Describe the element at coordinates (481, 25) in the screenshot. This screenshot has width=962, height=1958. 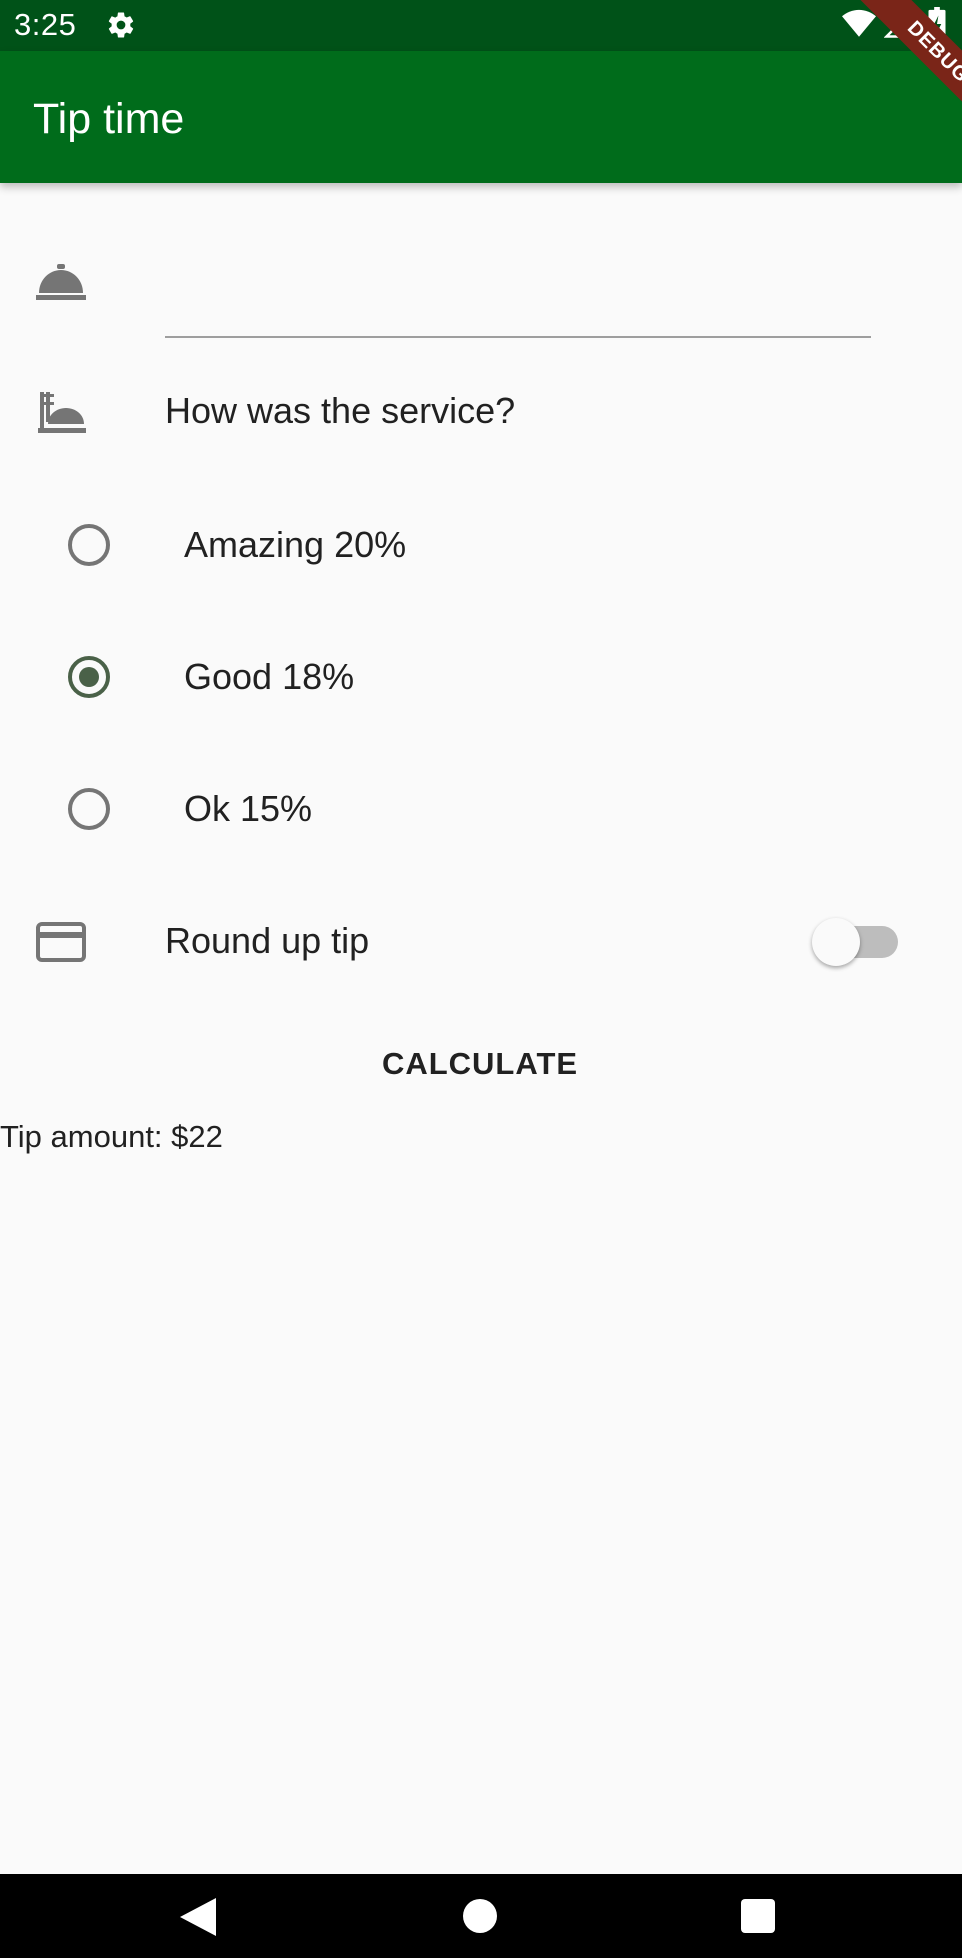
I see `status-bar: 3:25` at that location.